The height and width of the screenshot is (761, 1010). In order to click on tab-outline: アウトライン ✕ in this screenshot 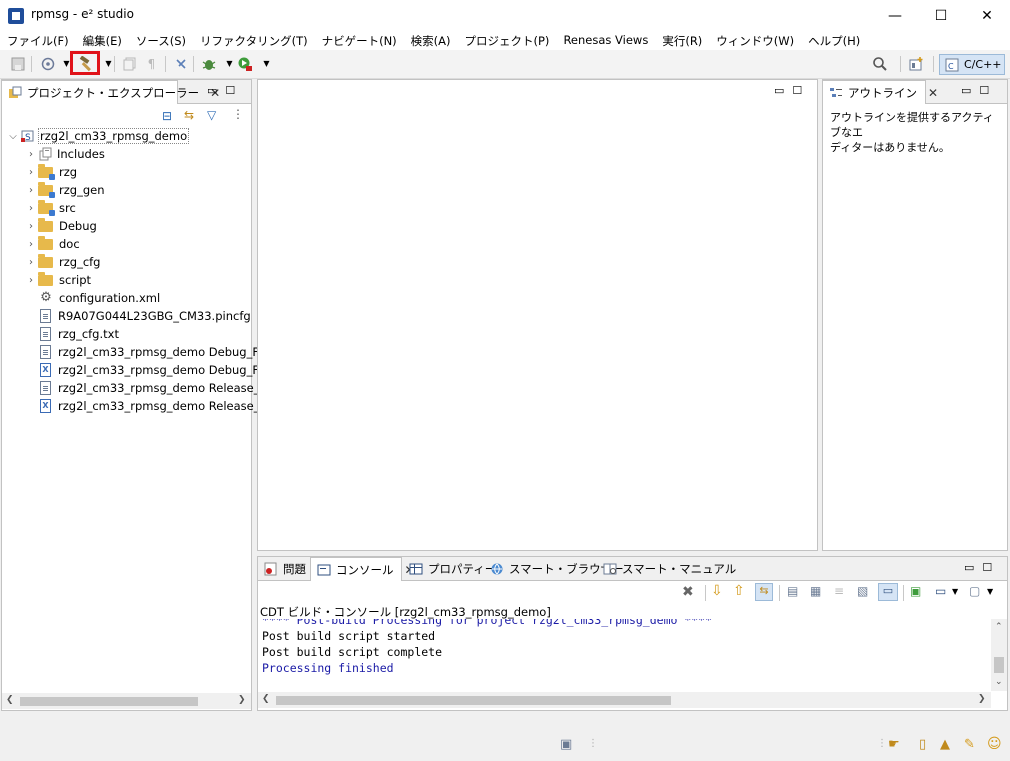, I will do `click(880, 92)`.